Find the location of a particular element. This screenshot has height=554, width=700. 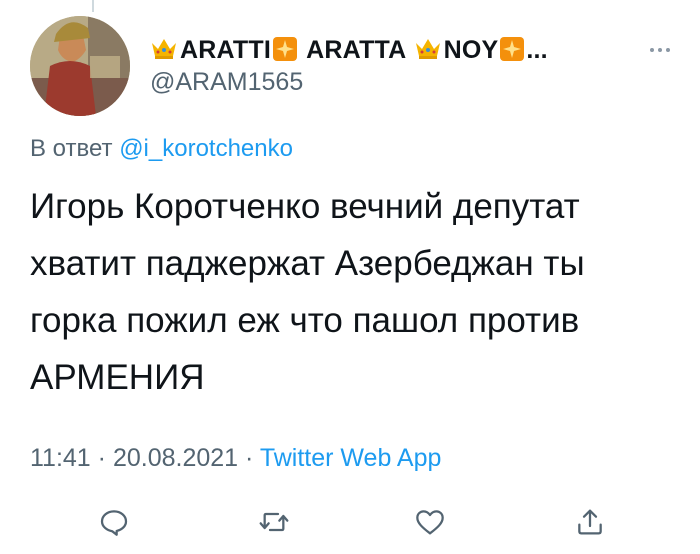

avatar is located at coordinates (80, 66).